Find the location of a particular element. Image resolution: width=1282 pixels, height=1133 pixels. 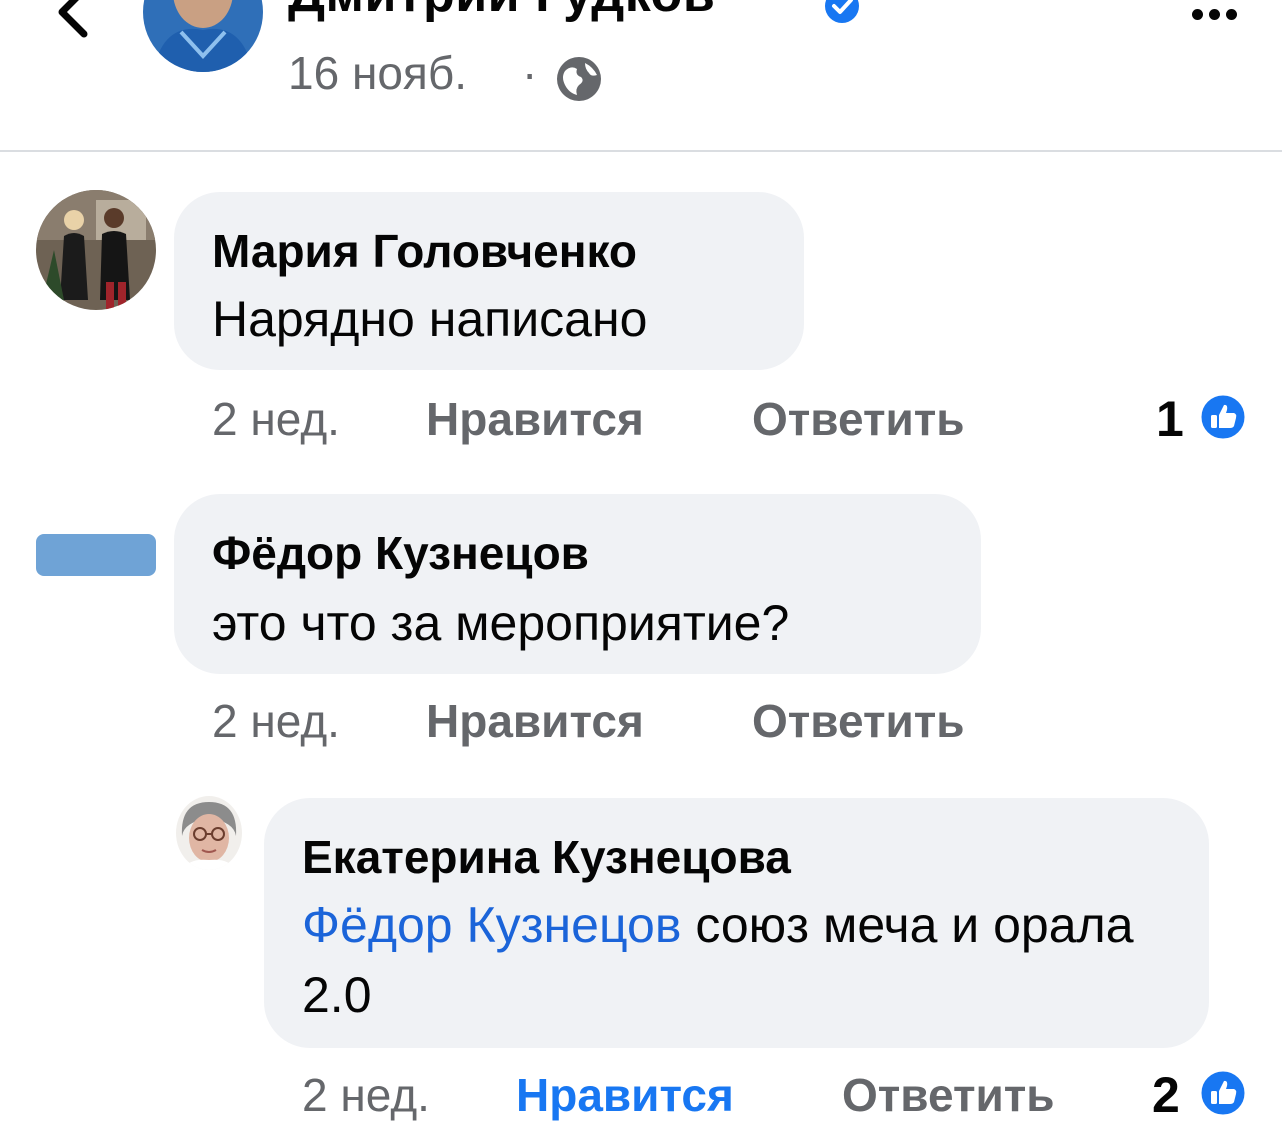

back-button is located at coordinates (73, 21).